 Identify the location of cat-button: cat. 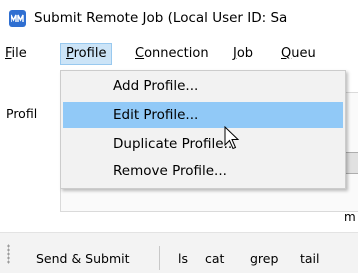
(214, 258).